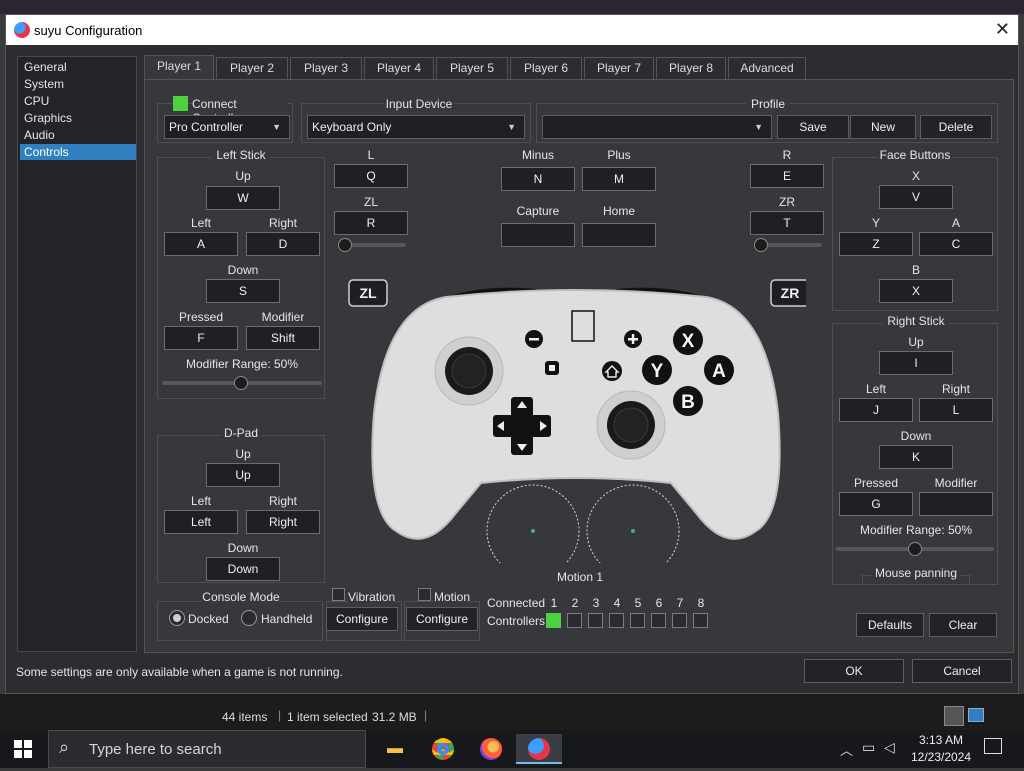  What do you see at coordinates (227, 127) in the screenshot?
I see `controller-type-select: Pro Controller ▼` at bounding box center [227, 127].